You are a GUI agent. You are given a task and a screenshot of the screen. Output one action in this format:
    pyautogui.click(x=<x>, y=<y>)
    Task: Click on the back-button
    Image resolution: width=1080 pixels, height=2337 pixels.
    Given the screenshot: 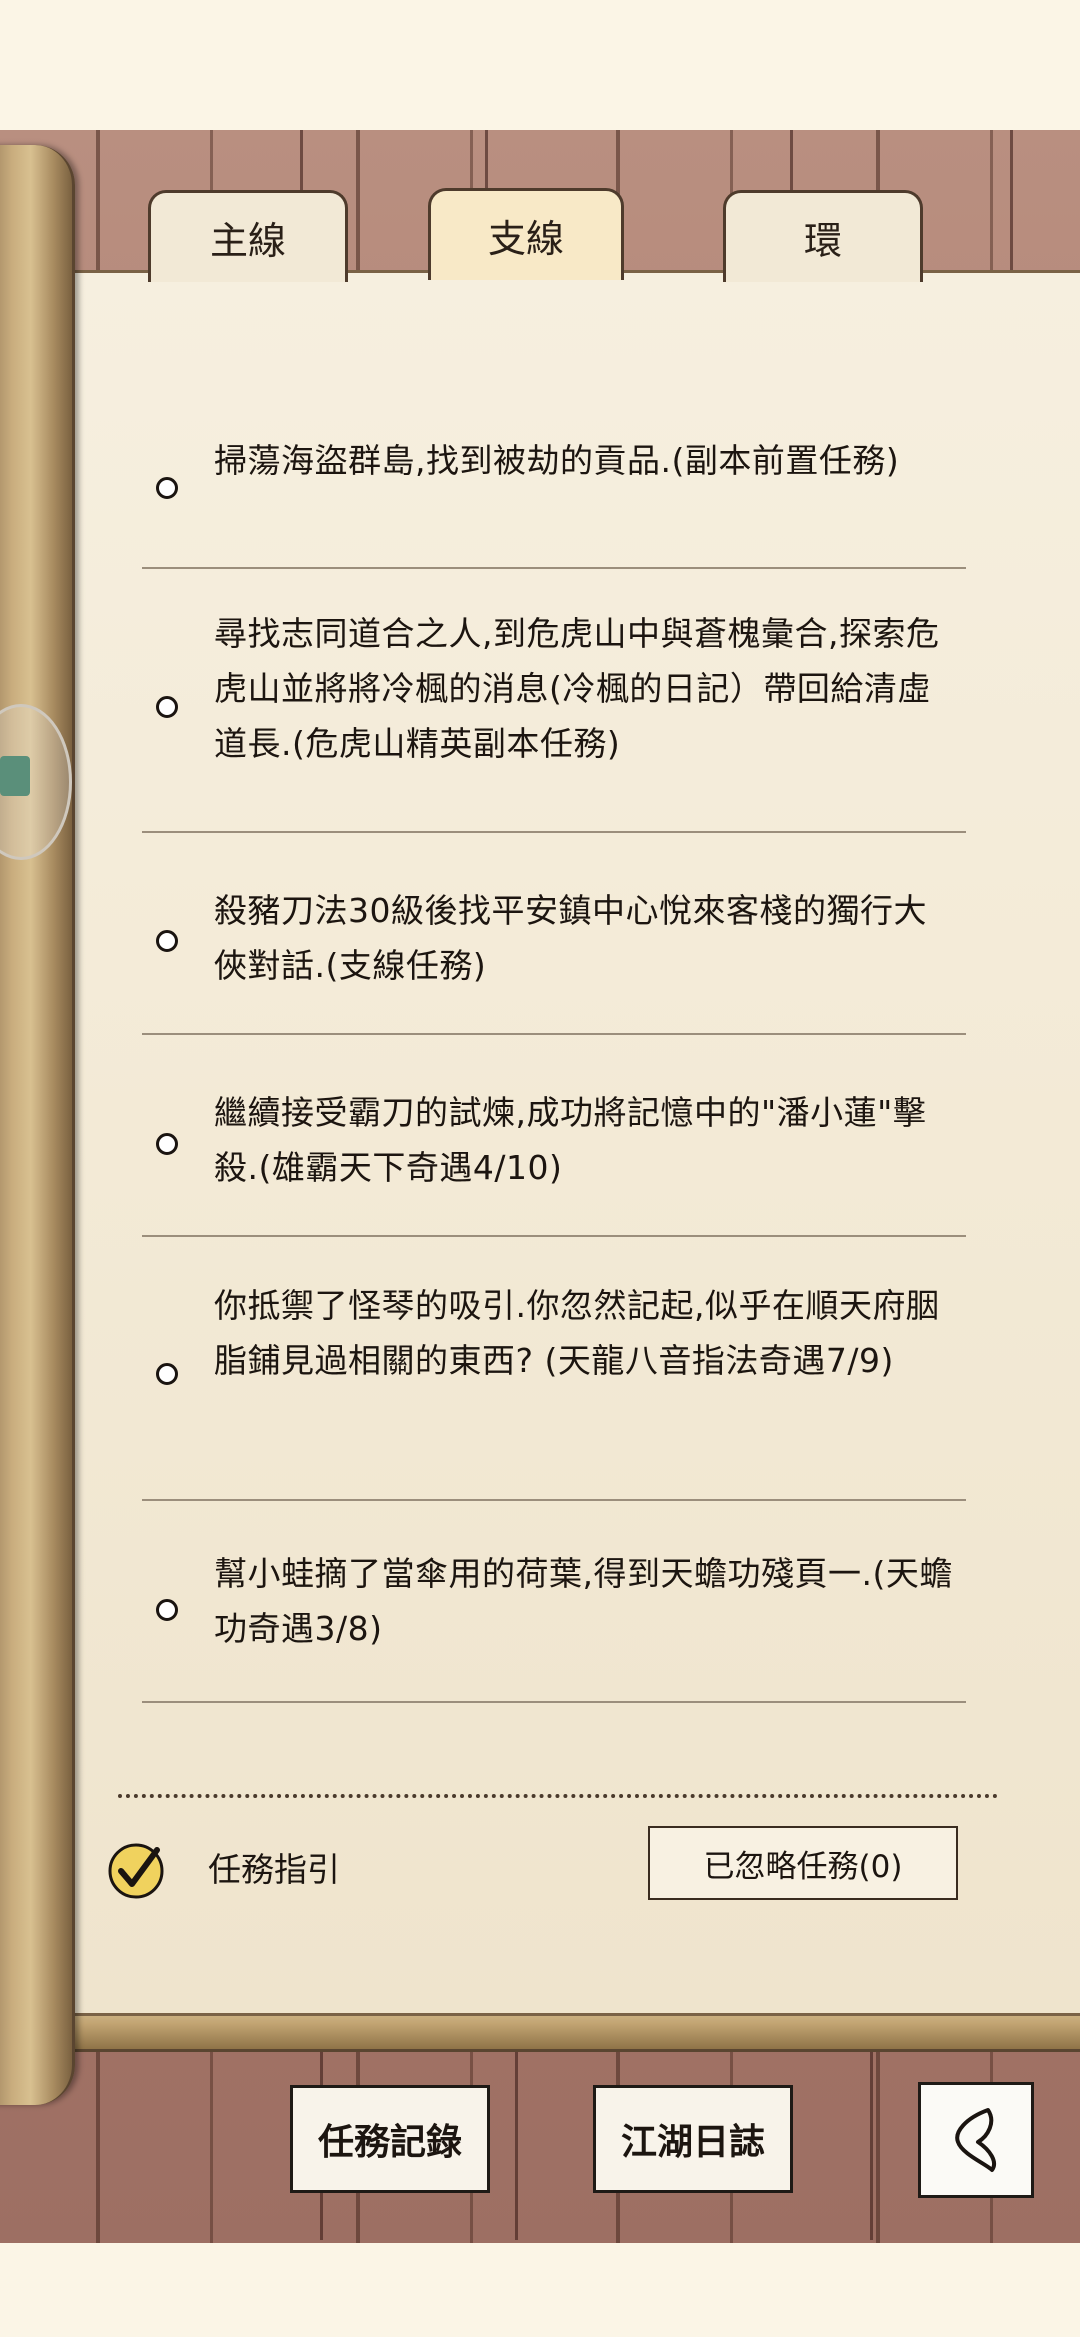 What is the action you would take?
    pyautogui.click(x=976, y=2140)
    